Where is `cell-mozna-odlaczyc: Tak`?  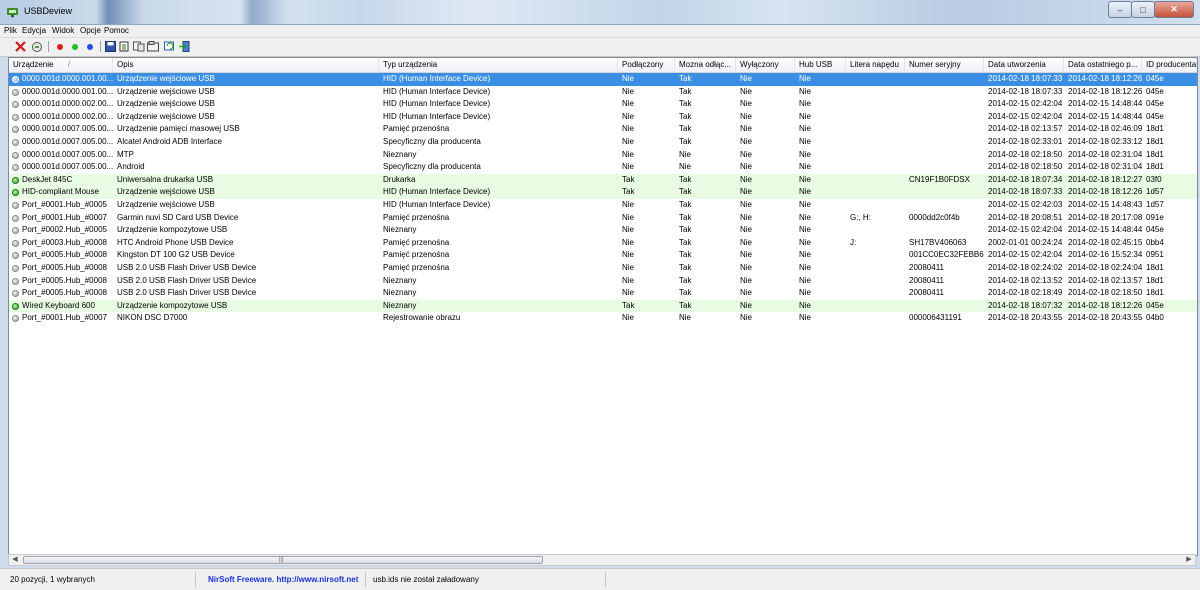
cell-mozna-odlaczyc: Tak is located at coordinates (685, 242).